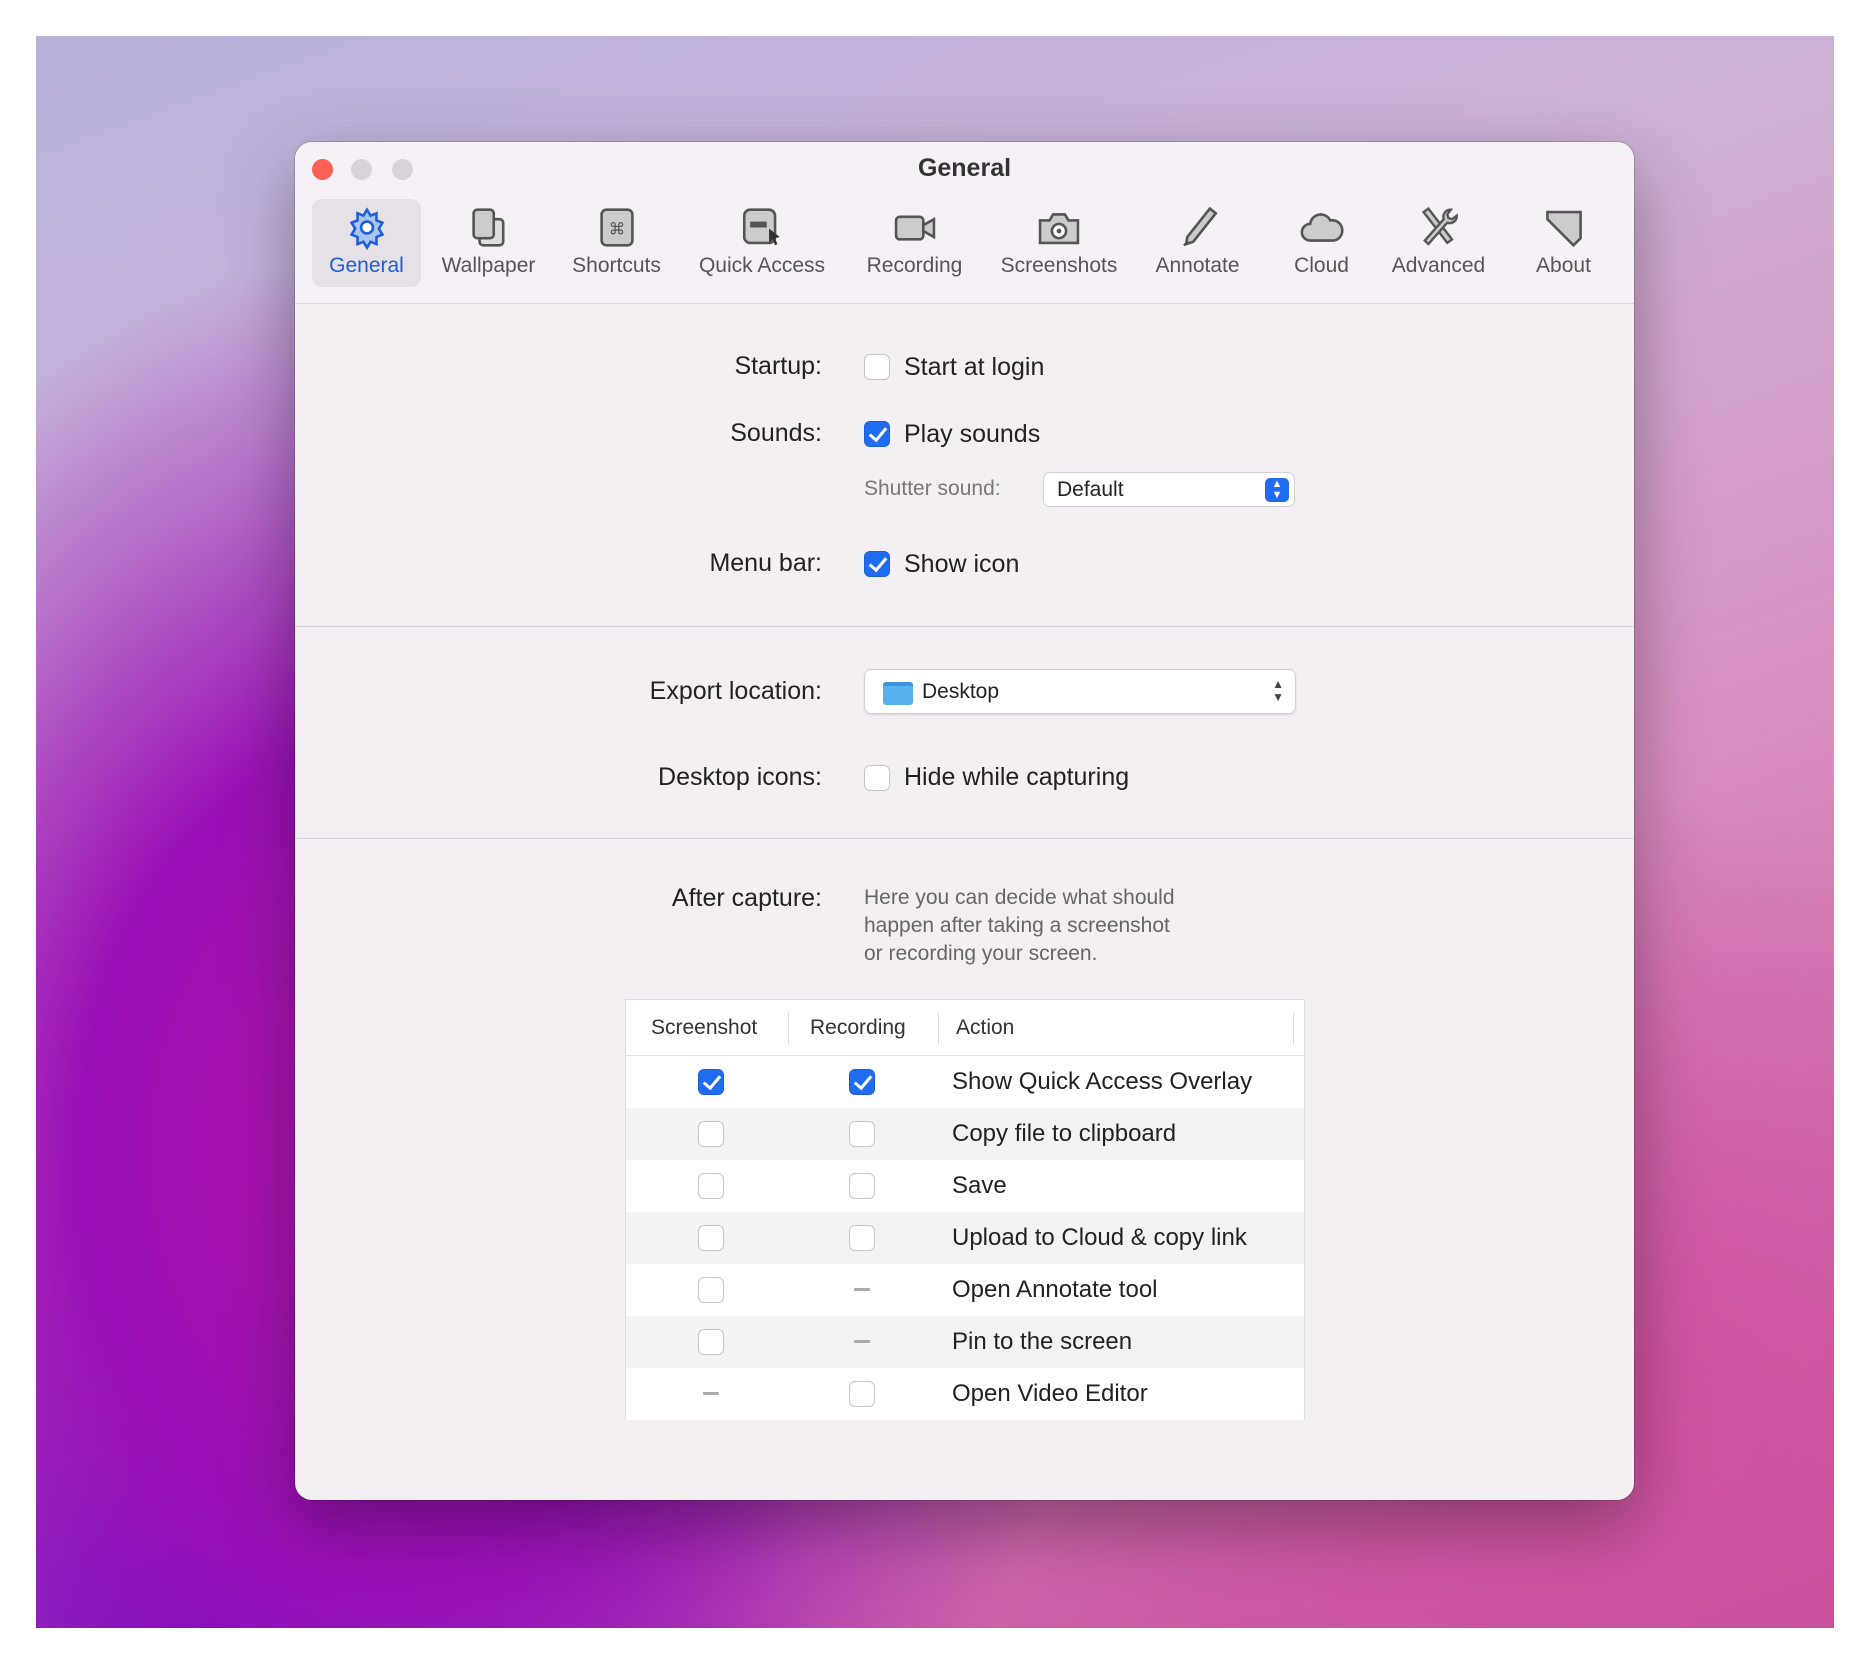 The image size is (1870, 1664). Describe the element at coordinates (366, 228) in the screenshot. I see `gear-icon` at that location.